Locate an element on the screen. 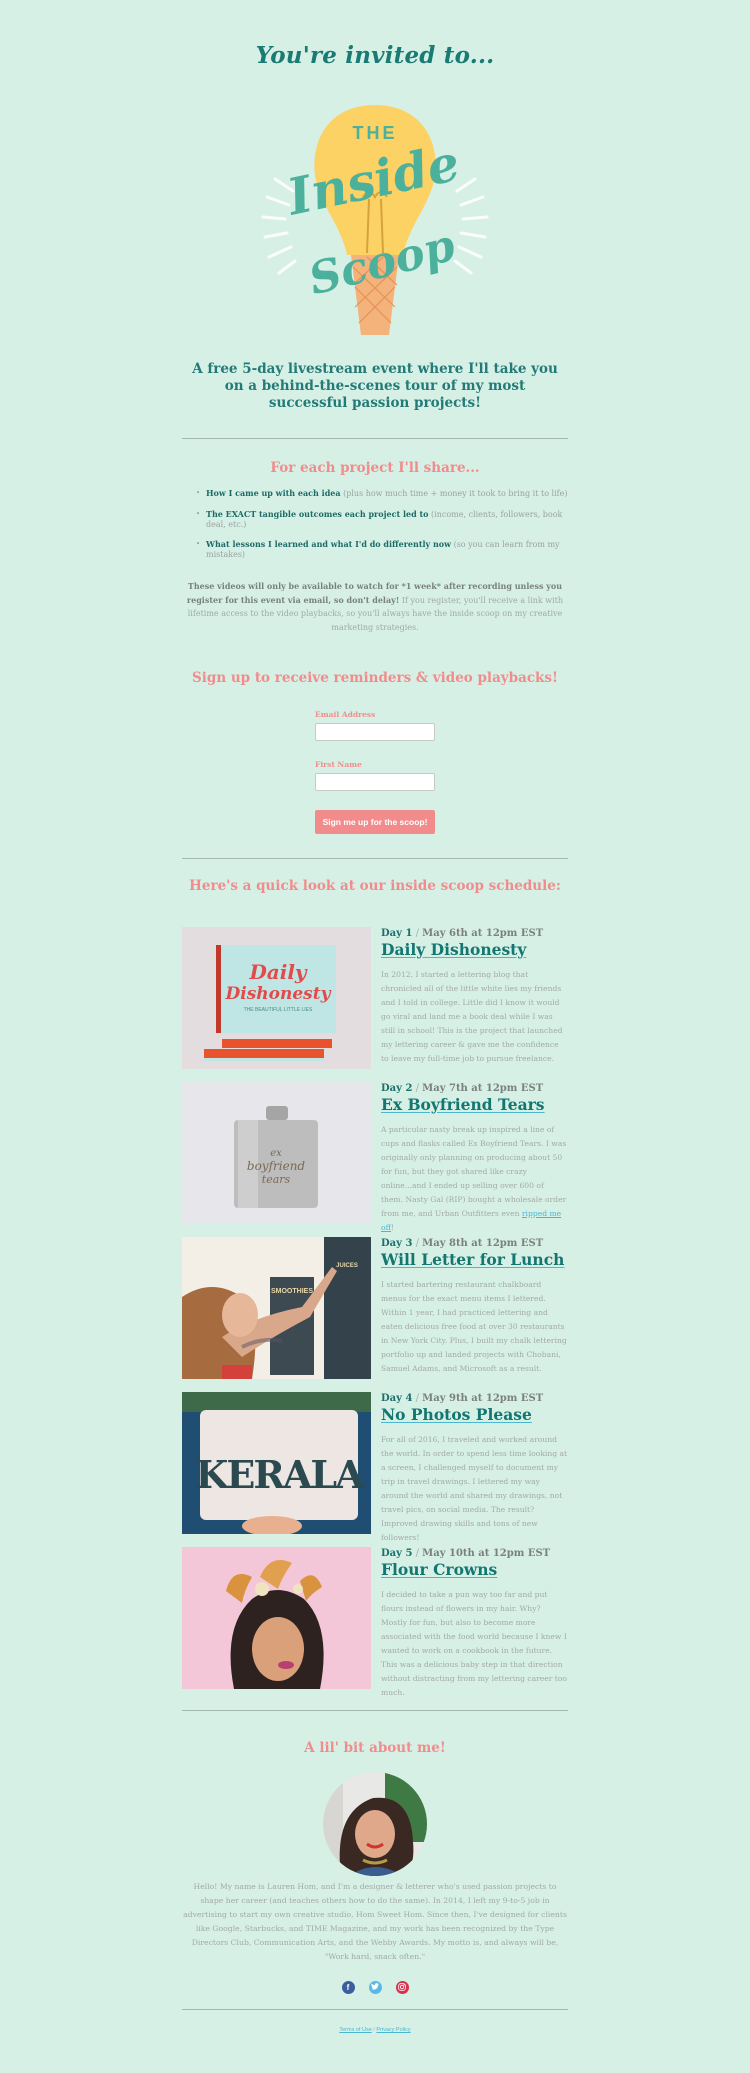 The width and height of the screenshot is (750, 2073). day-image-no-photos-please: KERALA is located at coordinates (276, 1463).